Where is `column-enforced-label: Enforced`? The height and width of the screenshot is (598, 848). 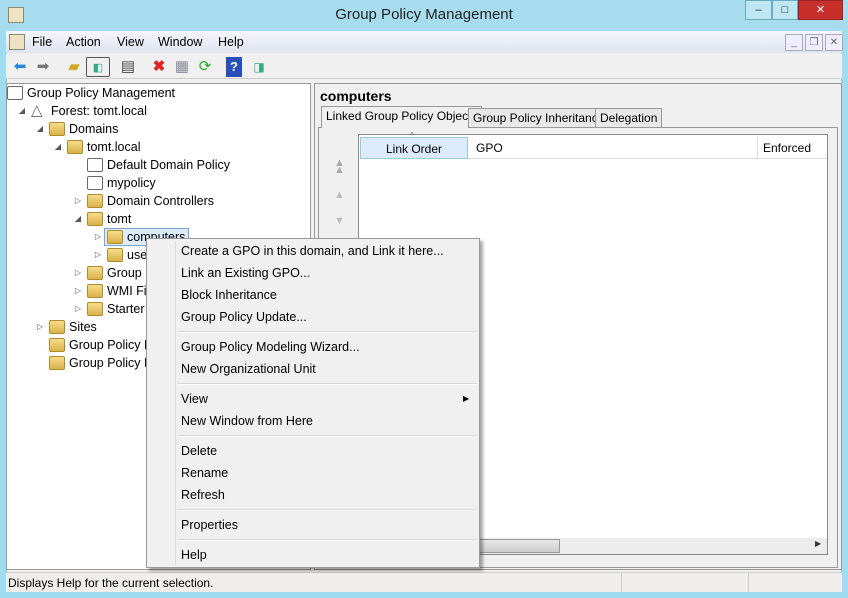 column-enforced-label: Enforced is located at coordinates (787, 148).